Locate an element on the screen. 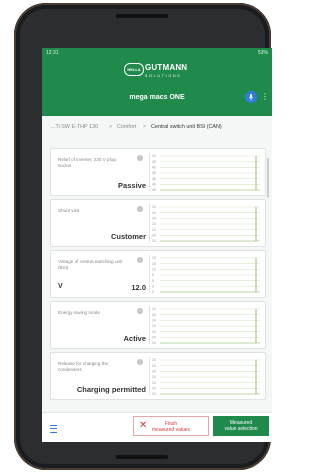  y-tick-label: 3 is located at coordinates (153, 287).